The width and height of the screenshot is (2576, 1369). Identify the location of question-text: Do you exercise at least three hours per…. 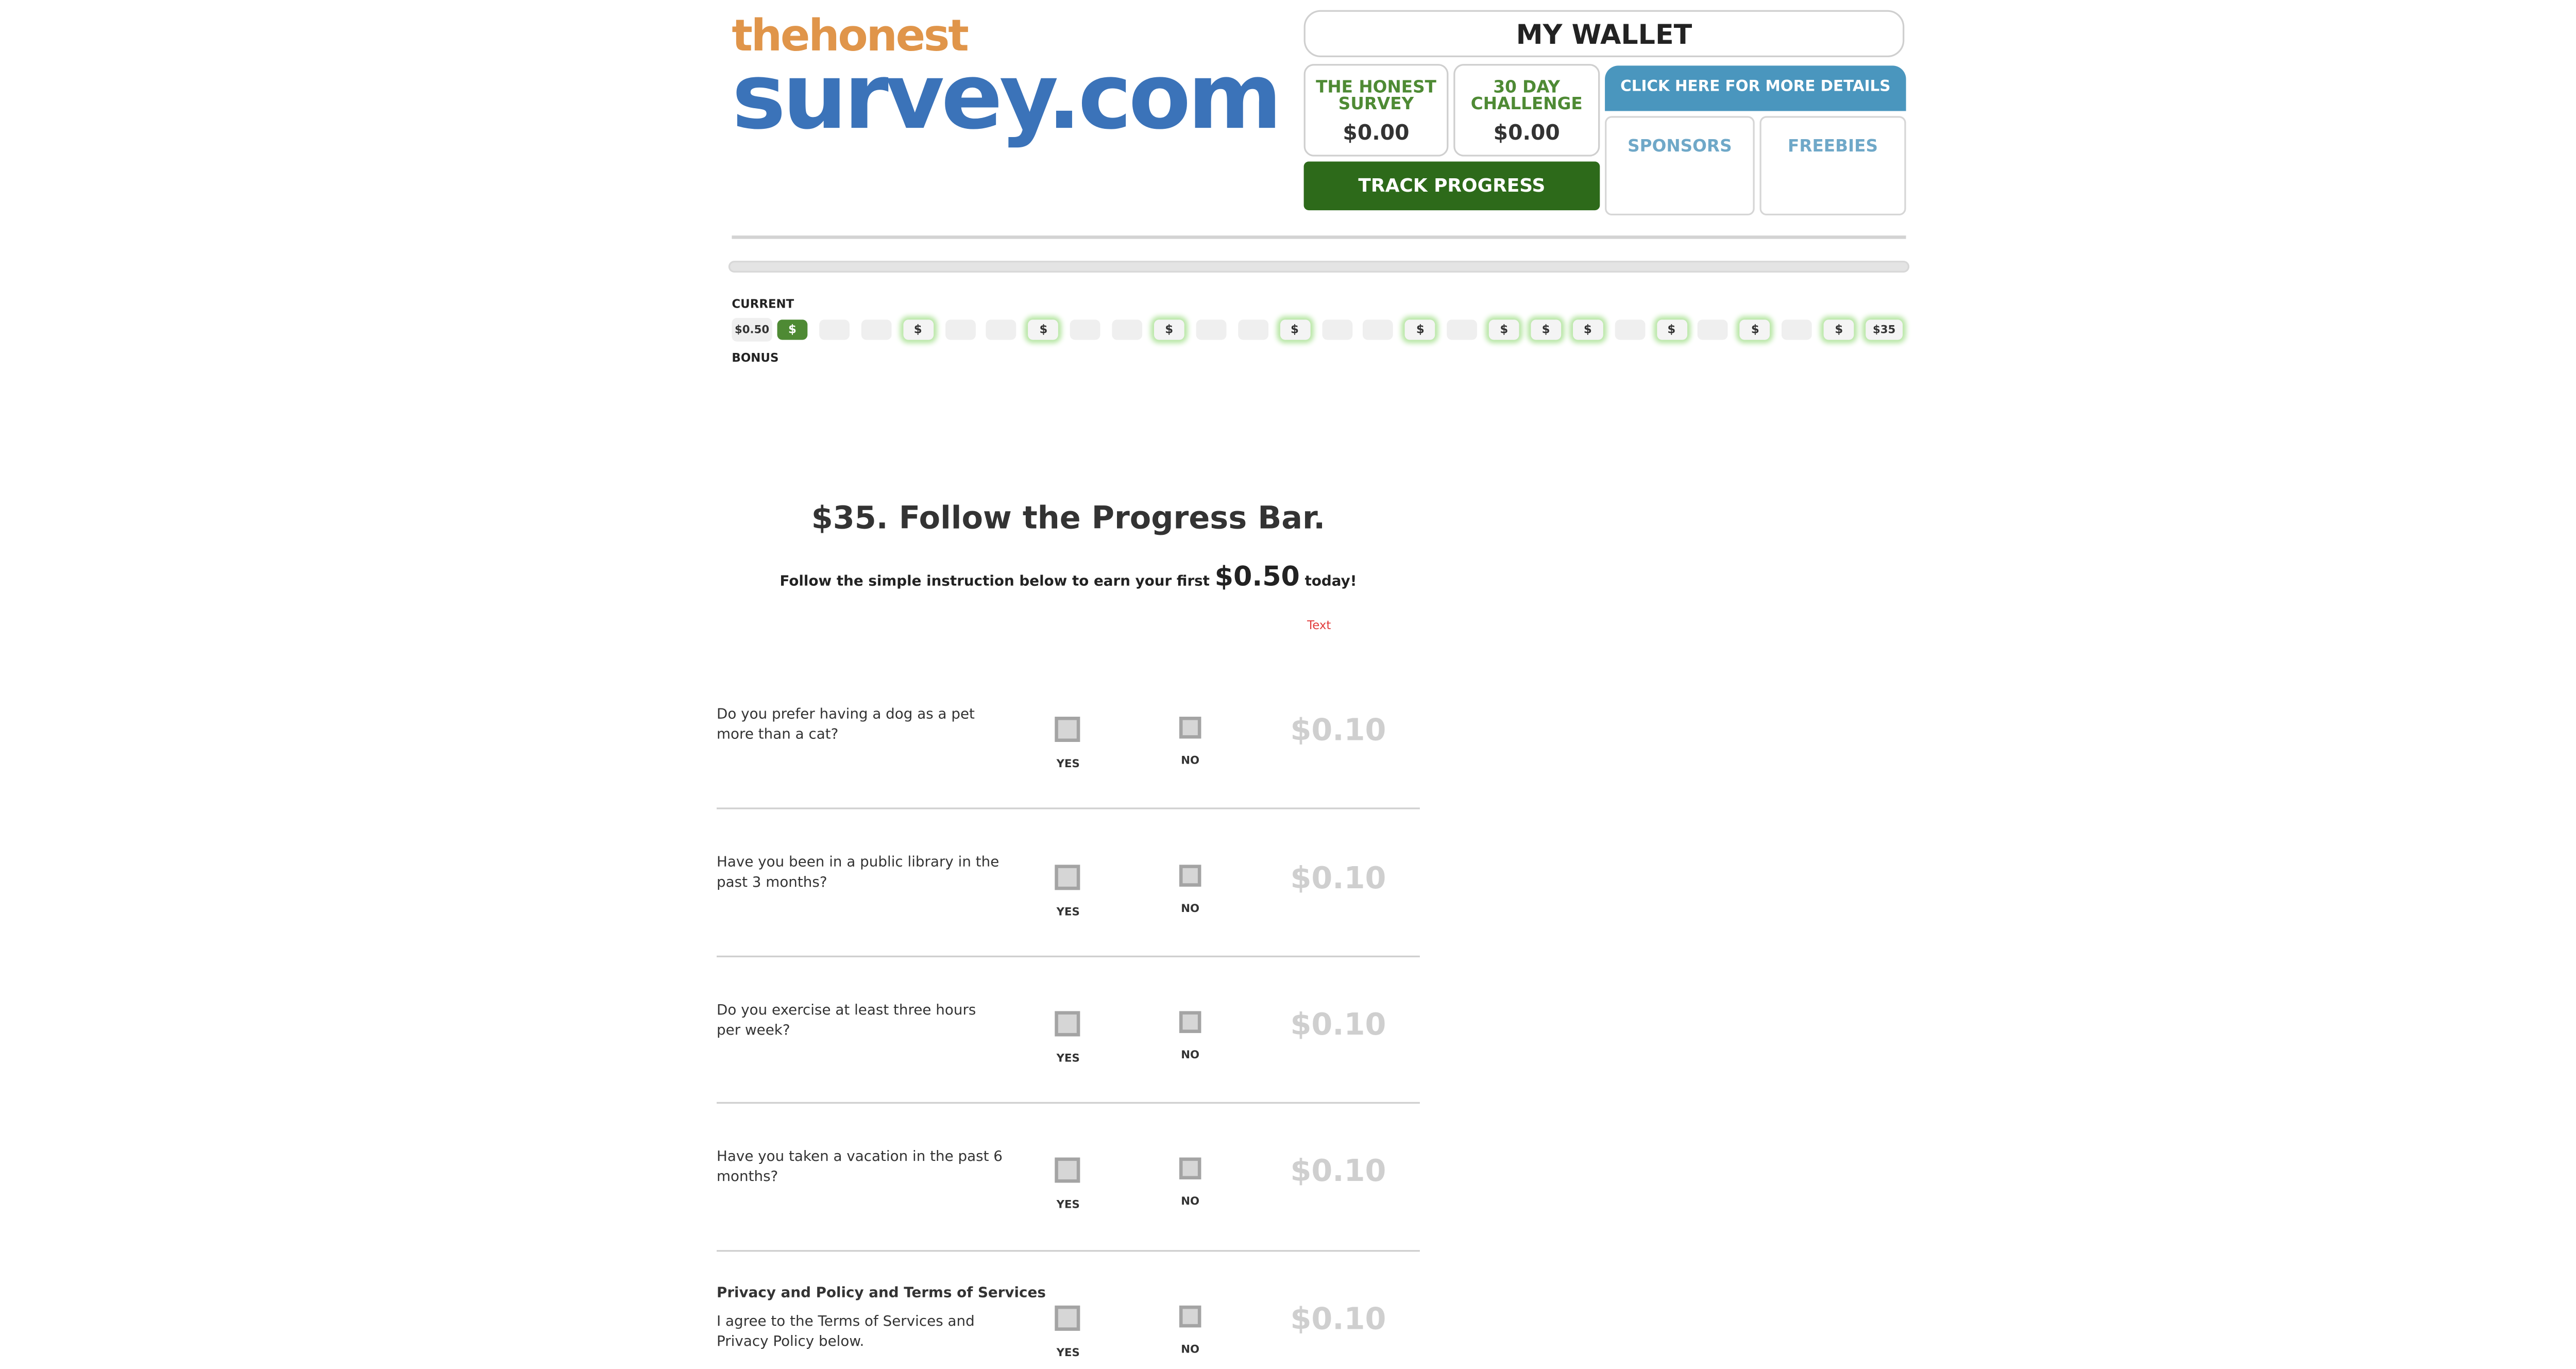
(846, 1022).